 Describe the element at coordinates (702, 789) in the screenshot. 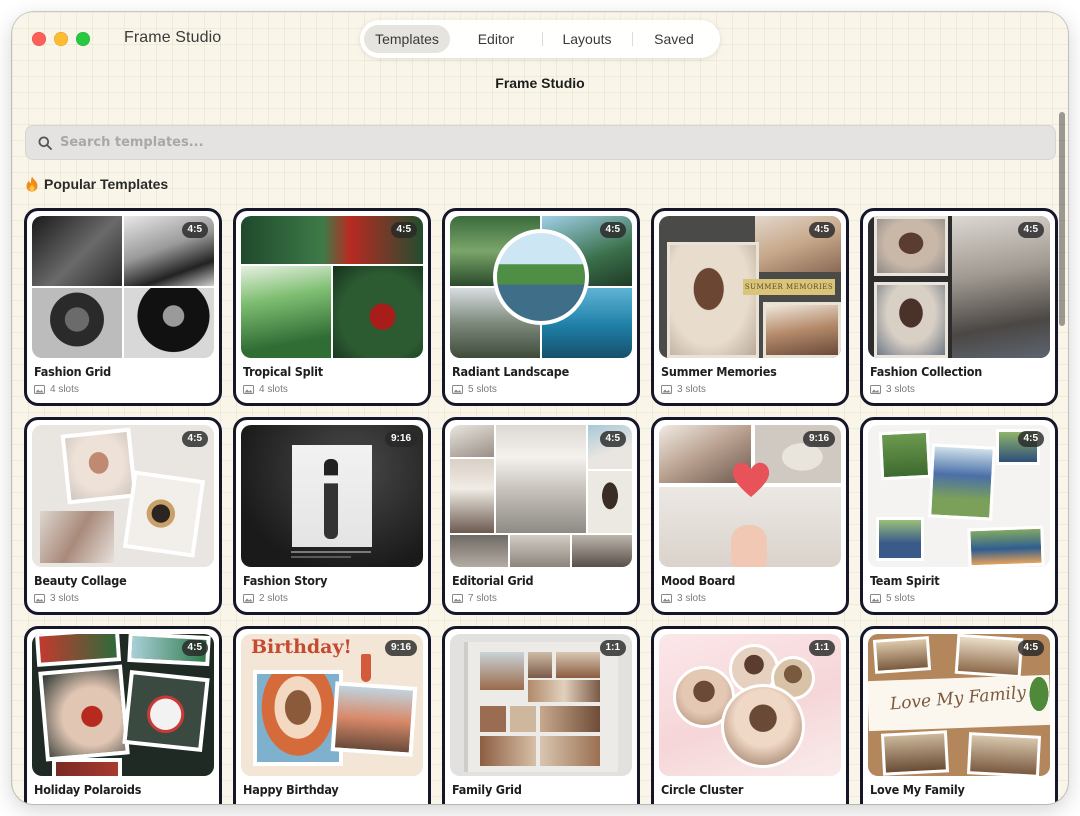

I see `template-name: Circle Cluster` at that location.